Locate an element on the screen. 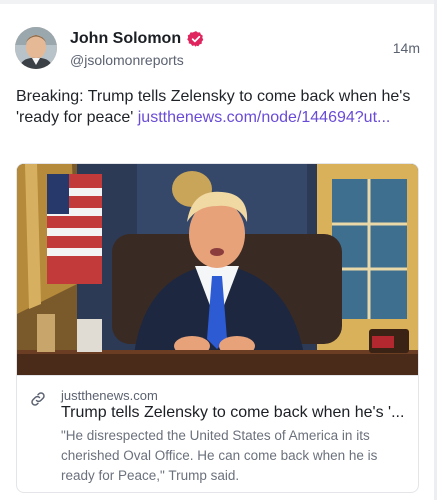  link-domain: justthenews.com is located at coordinates (109, 395).